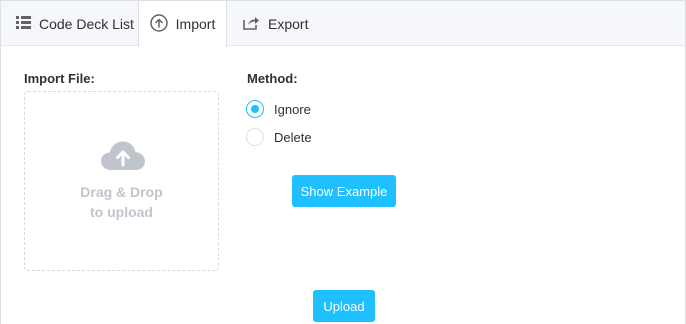 Image resolution: width=686 pixels, height=324 pixels. Describe the element at coordinates (343, 24) in the screenshot. I see `tab-bar: Code Deck List Import Export` at that location.